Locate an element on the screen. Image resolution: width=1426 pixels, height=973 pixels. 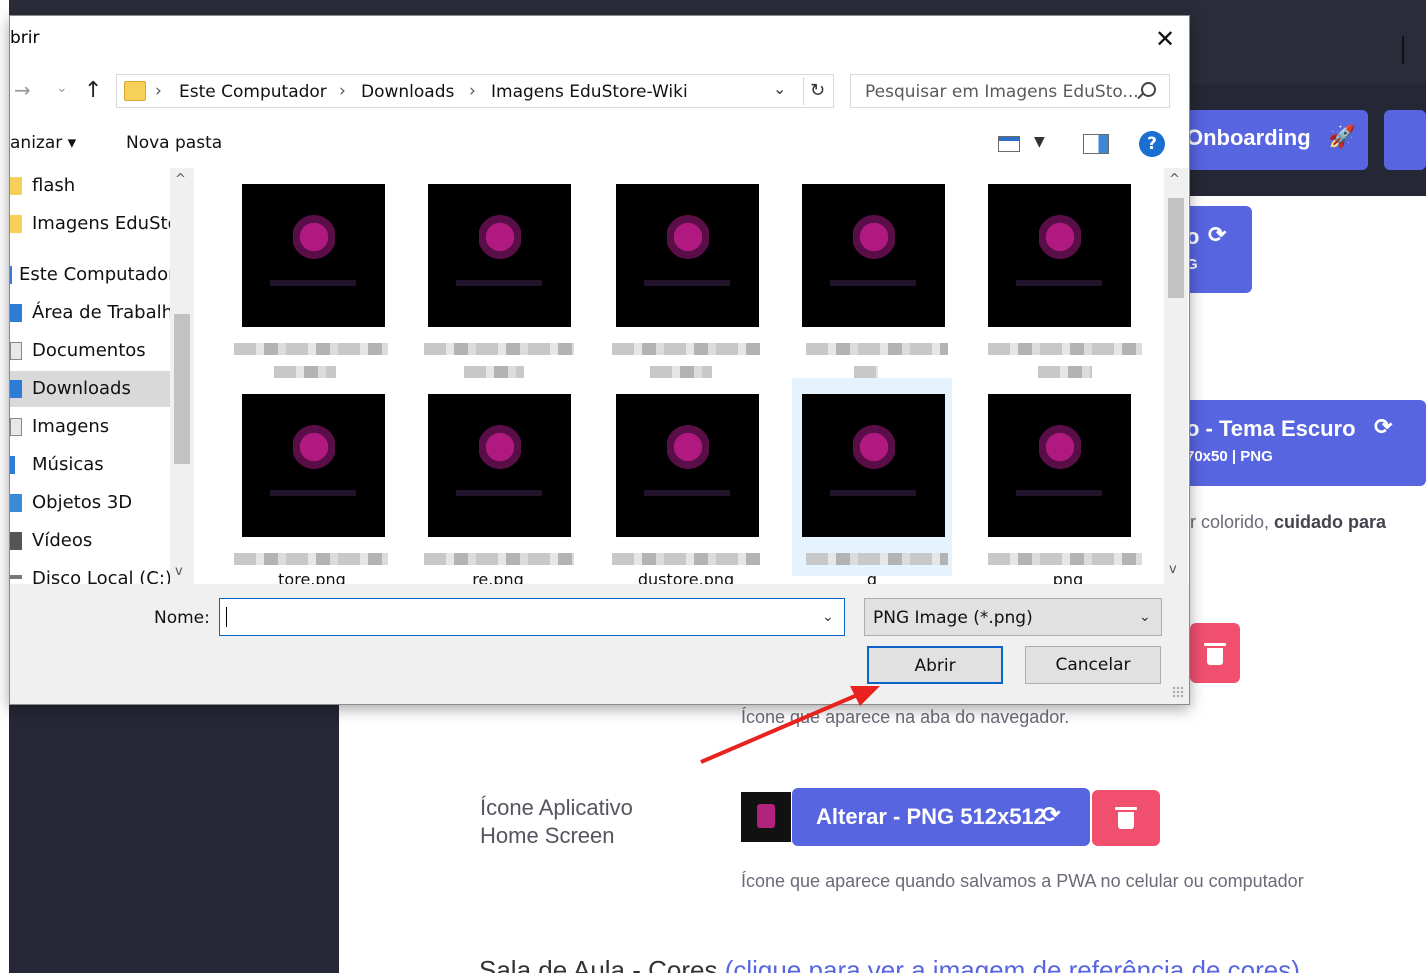
delete-favicon-button is located at coordinates (1215, 653).